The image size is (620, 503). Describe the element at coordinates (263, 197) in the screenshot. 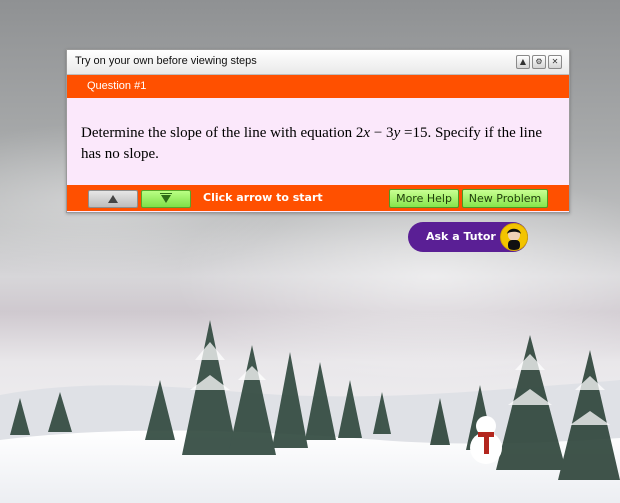

I see `start-hint: Click arrow to start` at that location.